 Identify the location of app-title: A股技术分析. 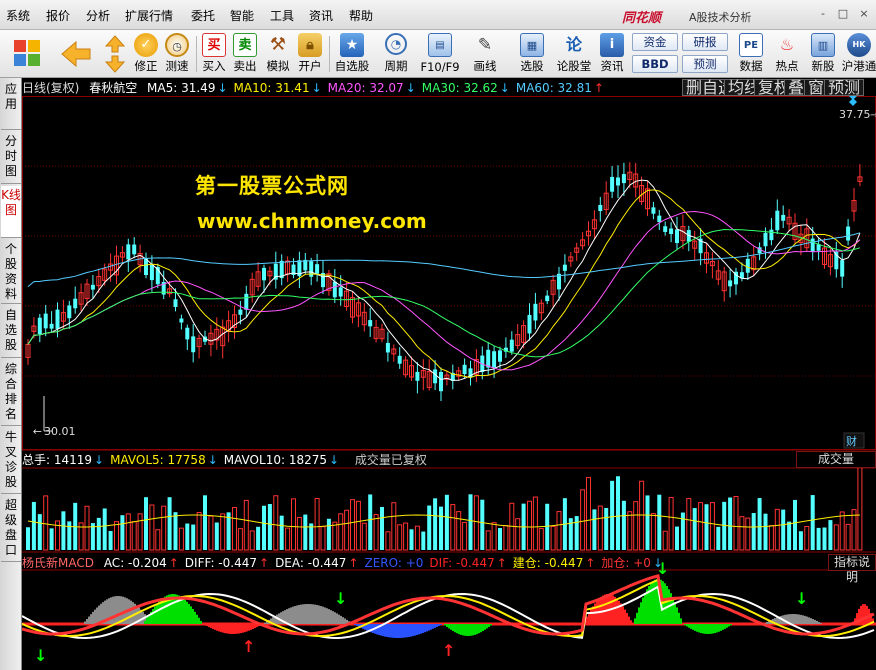
(720, 17).